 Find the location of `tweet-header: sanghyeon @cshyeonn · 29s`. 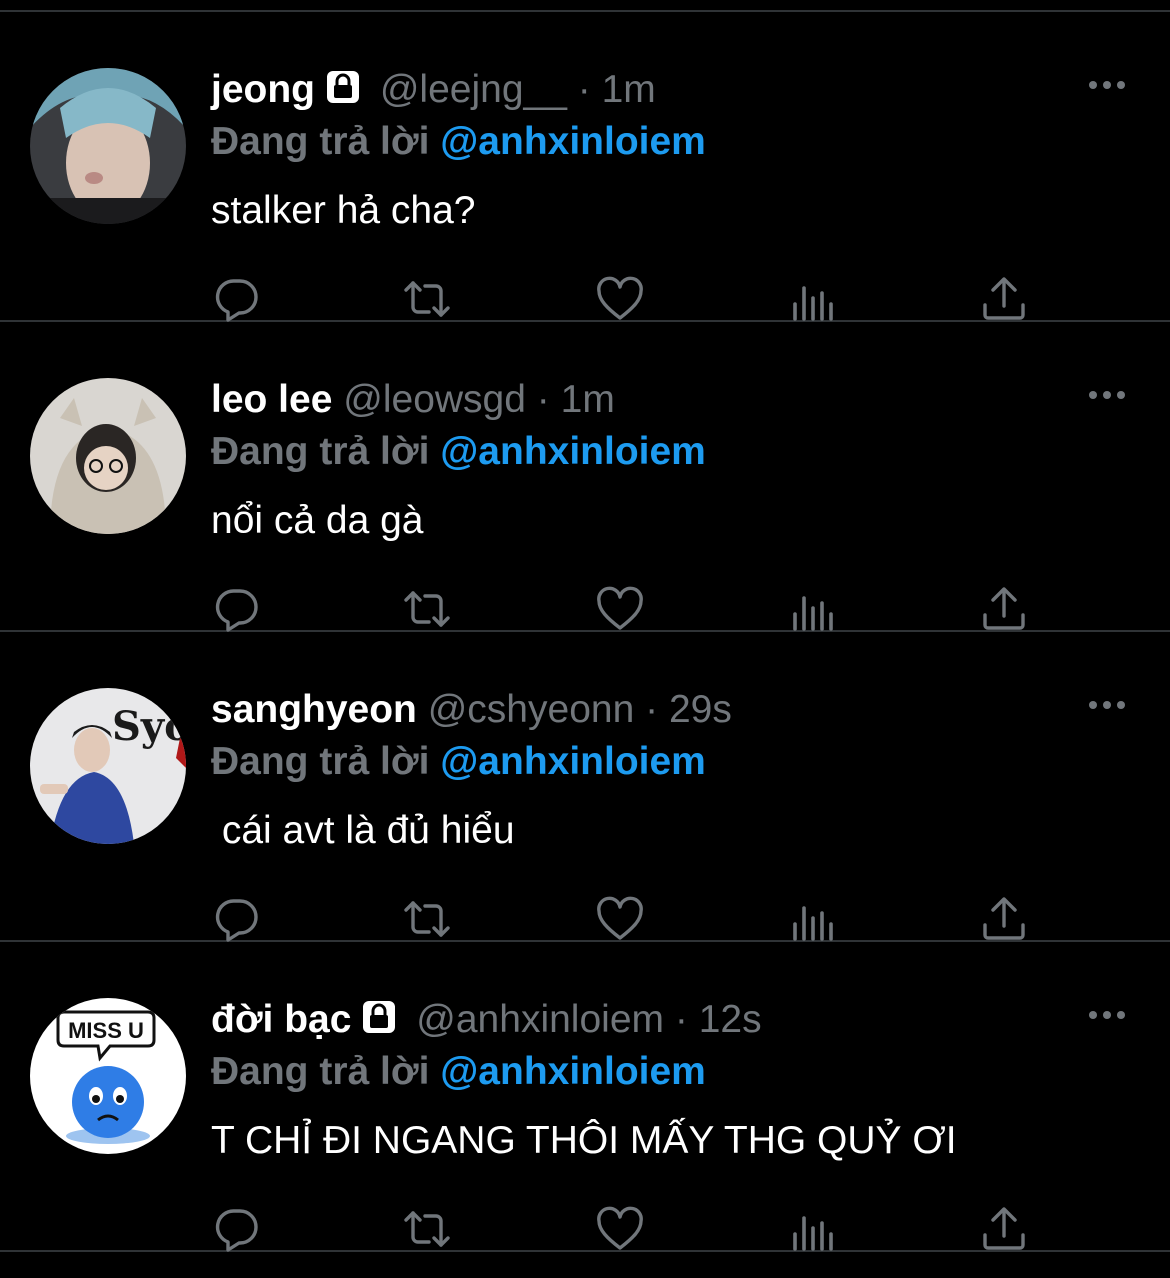

tweet-header: sanghyeon @cshyeonn · 29s is located at coordinates (471, 710).